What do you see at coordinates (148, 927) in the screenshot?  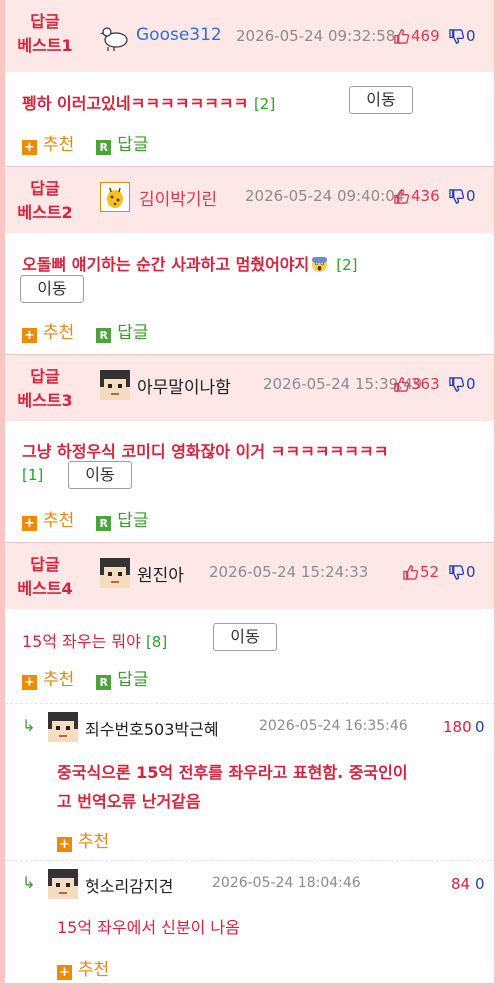 I see `reply-text: 15억 좌우에서 신분이 나옴` at bounding box center [148, 927].